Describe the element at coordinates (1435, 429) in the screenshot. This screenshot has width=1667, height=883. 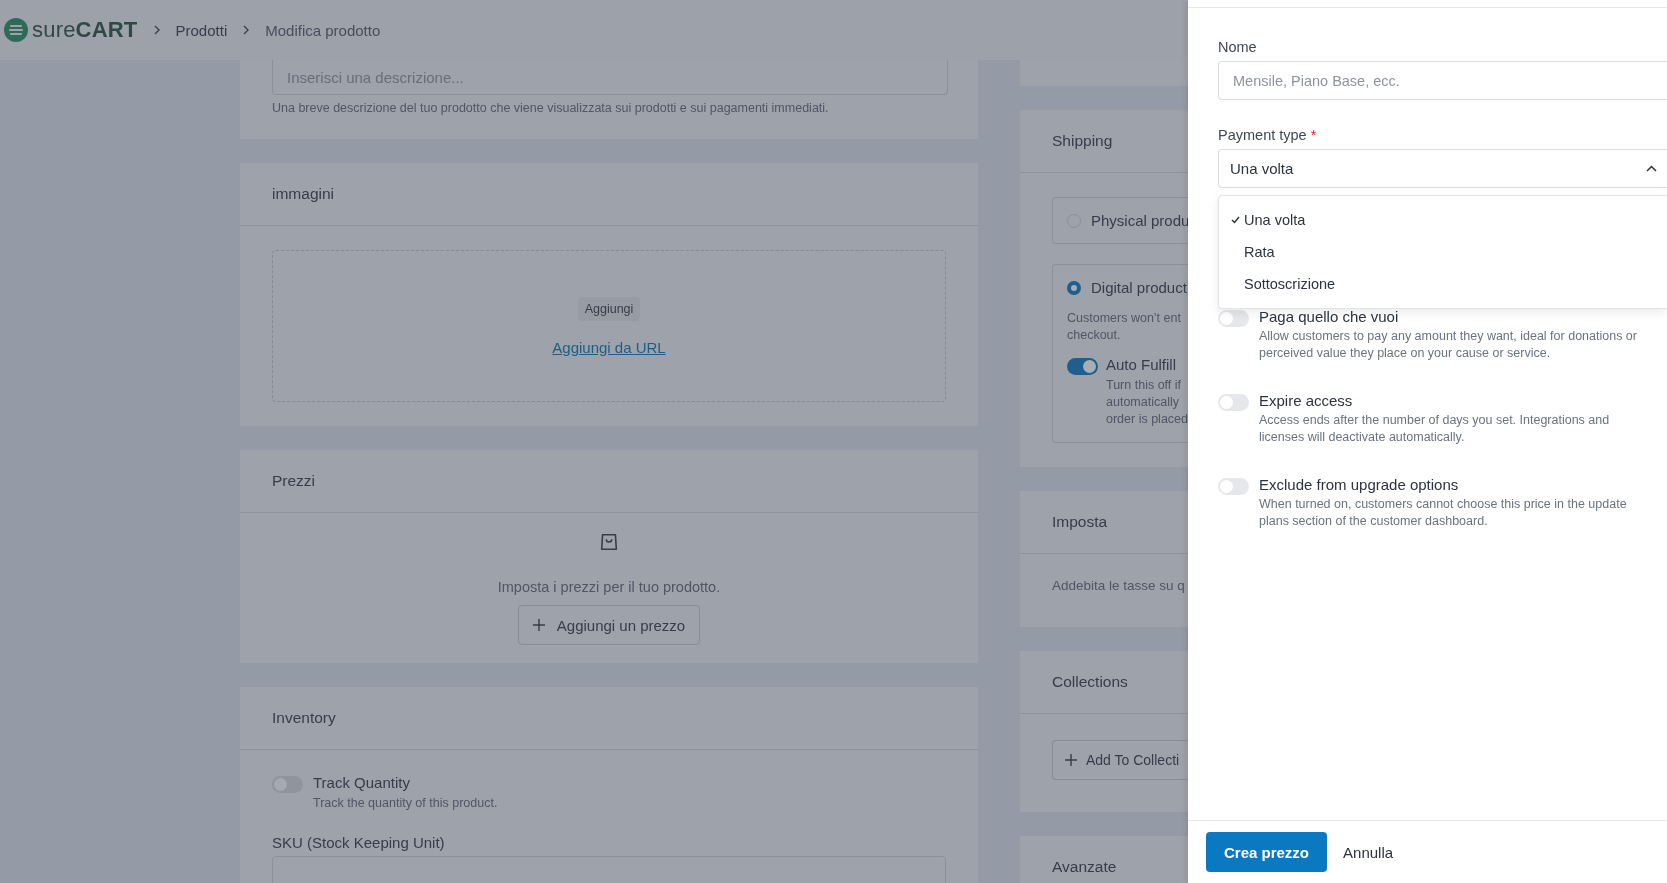
I see `toggle-description: Access ends after the number of days you set. Integrations and licenses will deactivate automatically.` at that location.